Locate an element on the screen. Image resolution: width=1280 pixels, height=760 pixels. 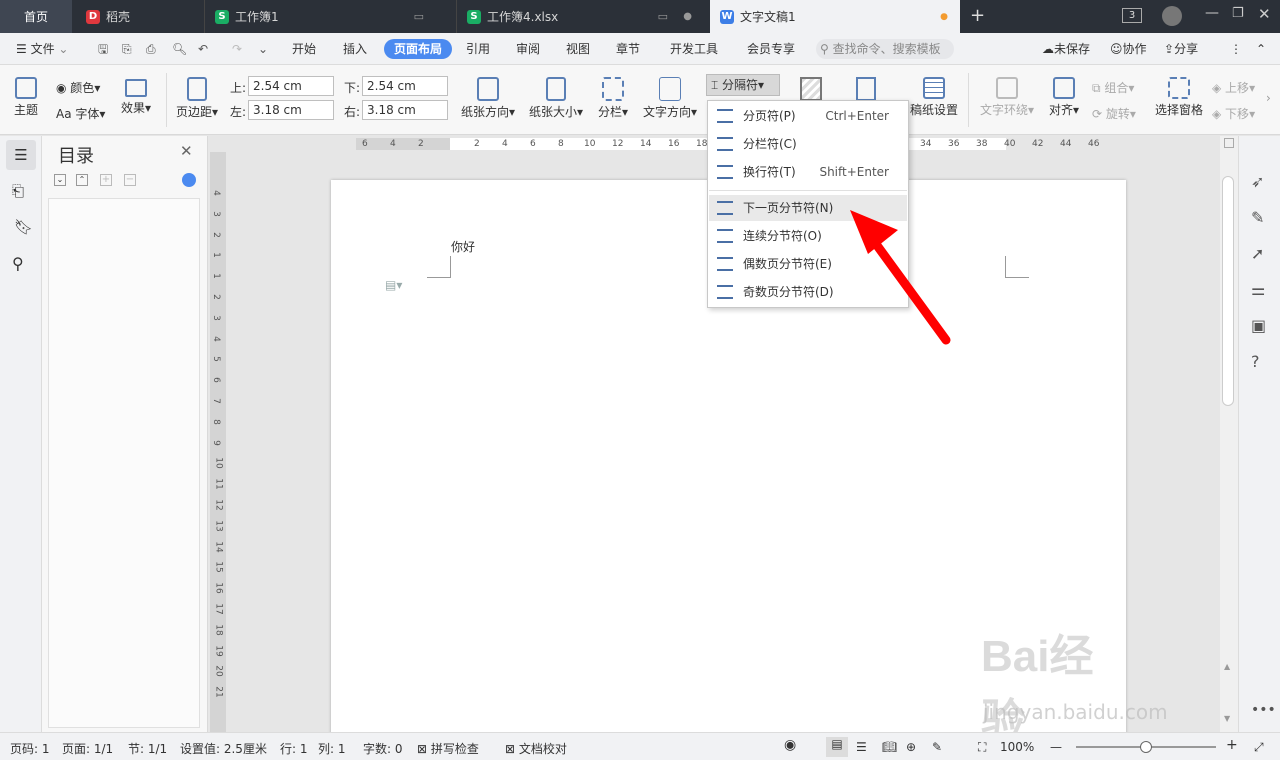
new-tab-button: + is located at coordinates (977, 15).